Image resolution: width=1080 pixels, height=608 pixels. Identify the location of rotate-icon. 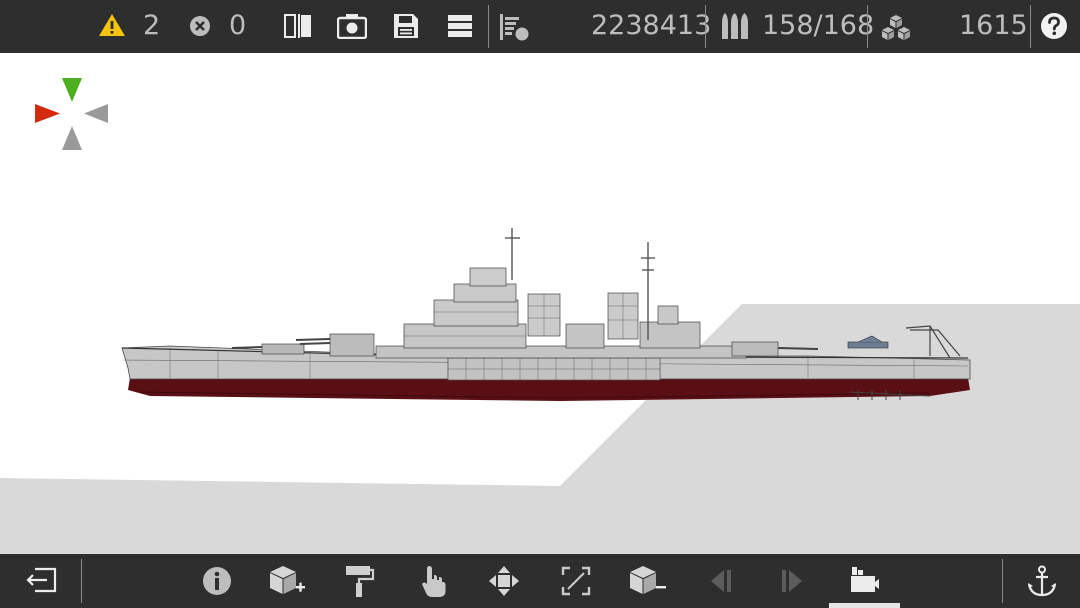
(576, 581).